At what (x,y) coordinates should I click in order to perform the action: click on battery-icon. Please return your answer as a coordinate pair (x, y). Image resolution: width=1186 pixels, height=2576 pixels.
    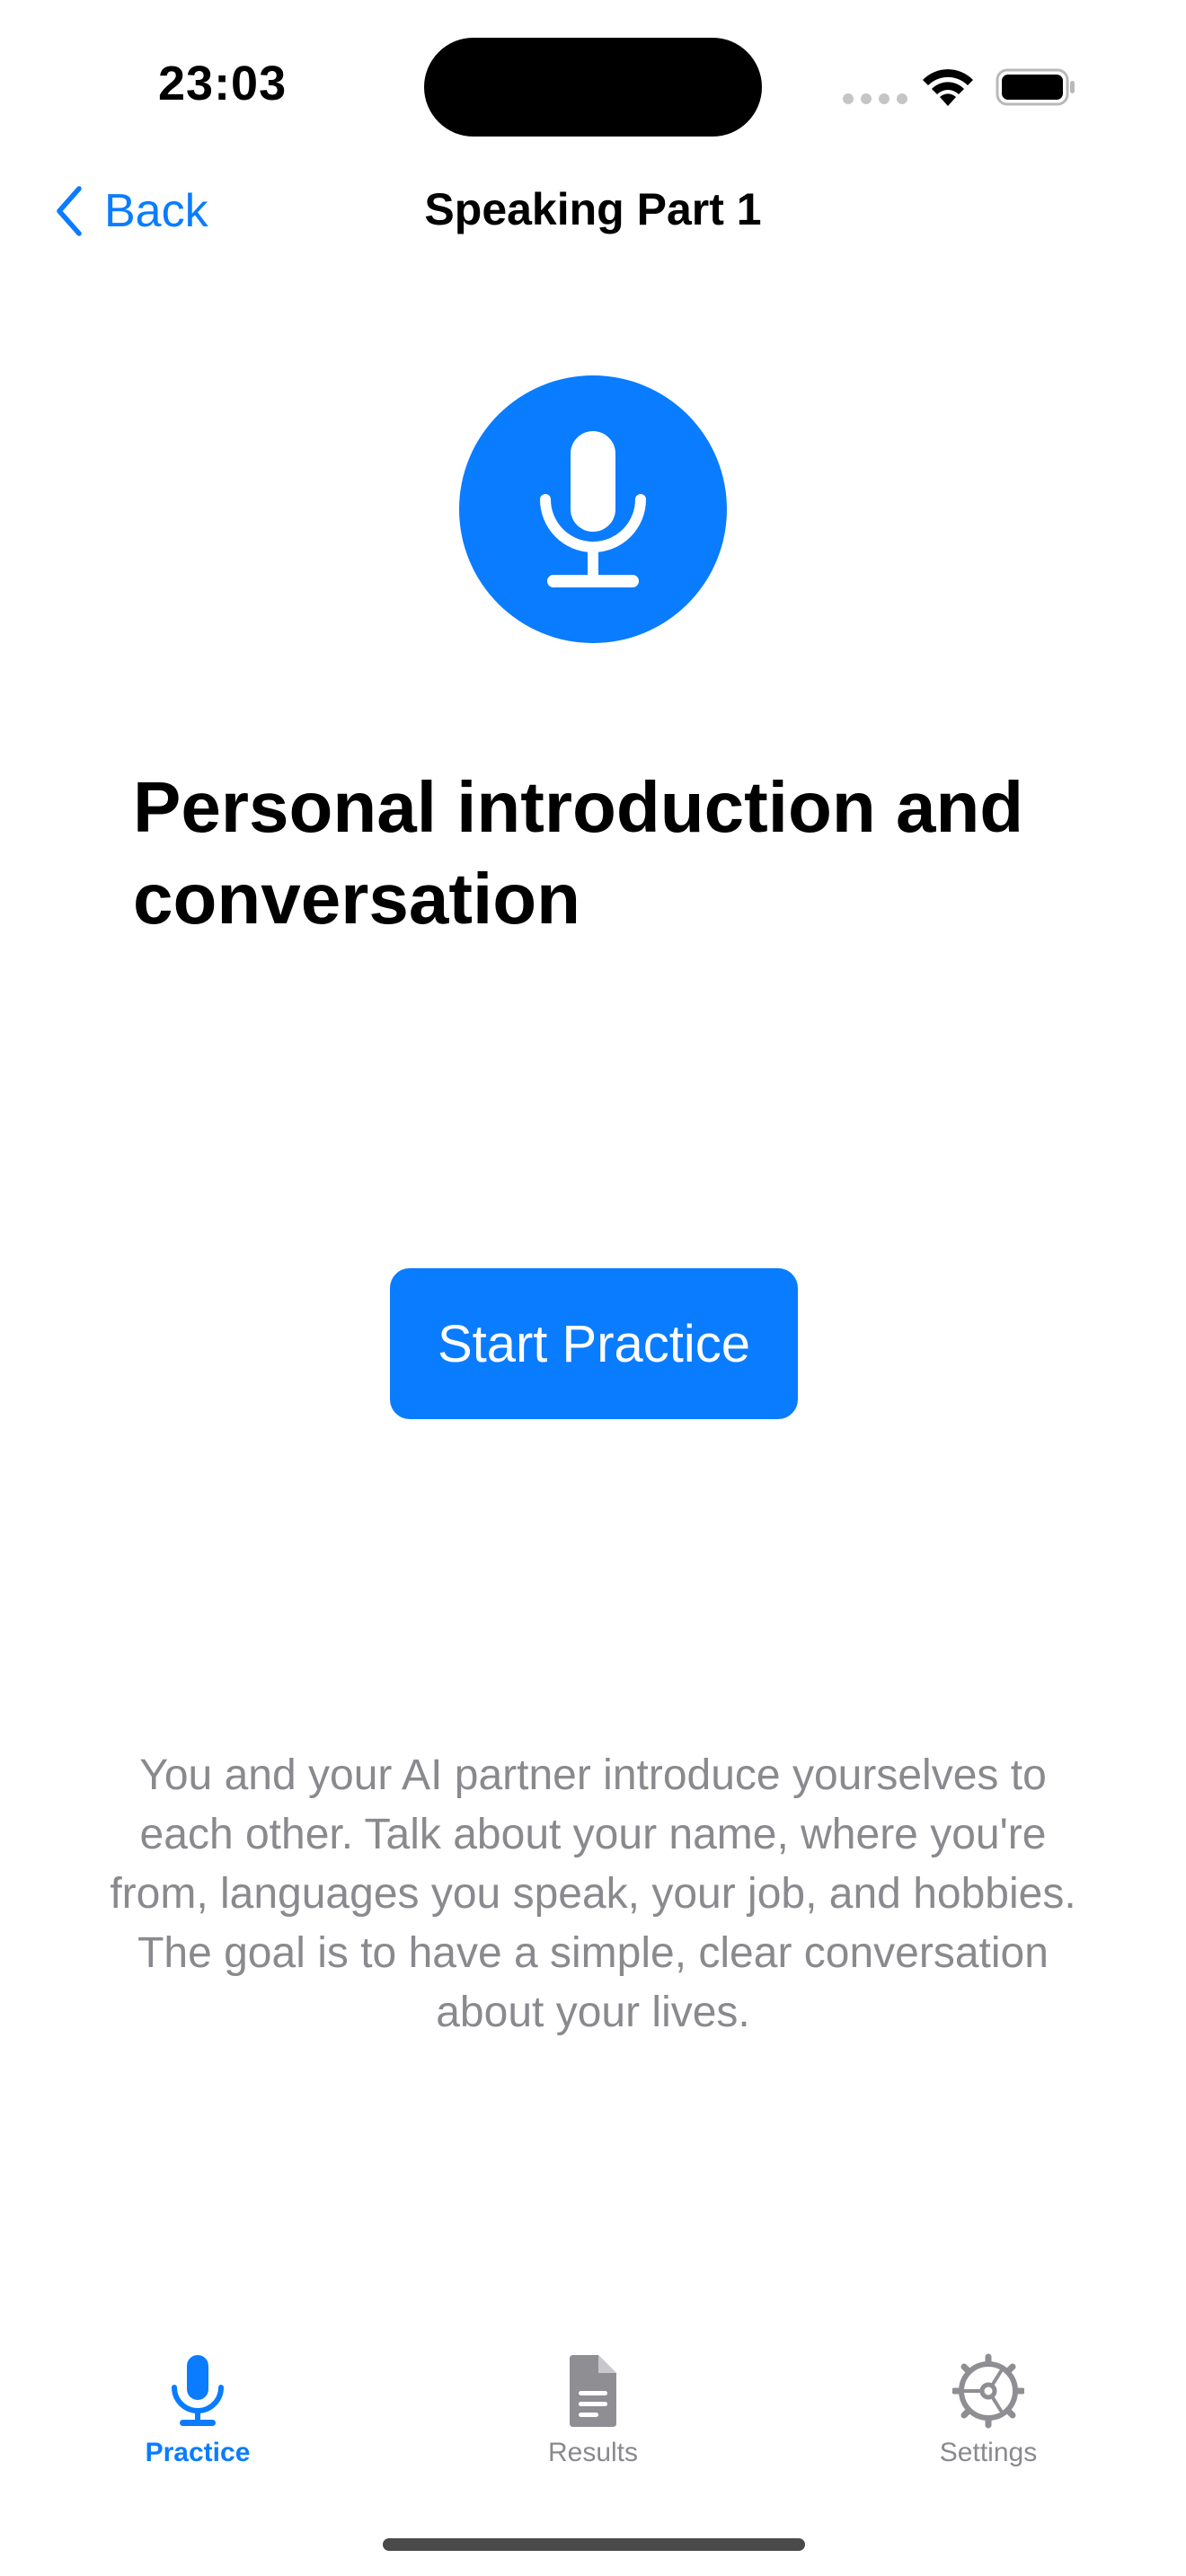
    Looking at the image, I should click on (1035, 87).